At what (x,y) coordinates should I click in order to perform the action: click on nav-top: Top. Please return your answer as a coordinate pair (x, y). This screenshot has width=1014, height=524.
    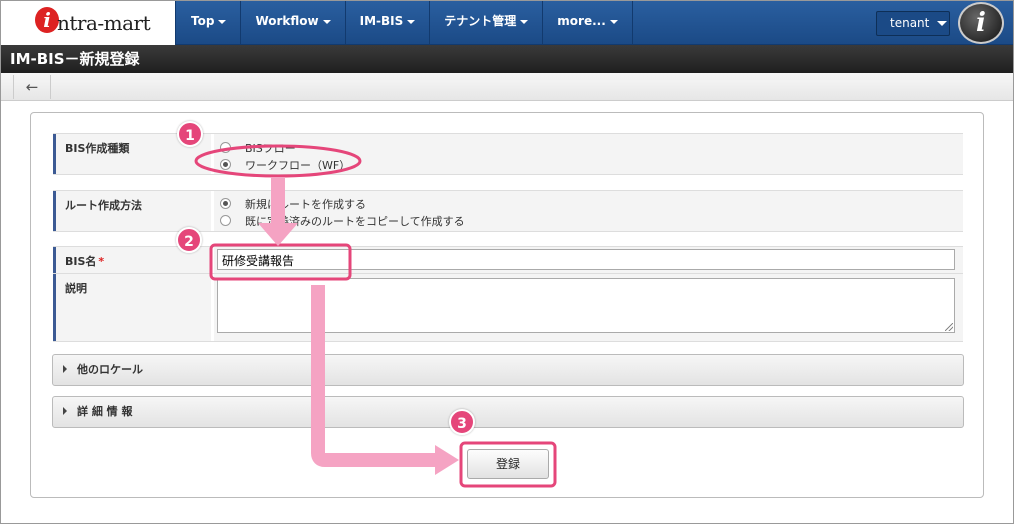
    Looking at the image, I should click on (209, 23).